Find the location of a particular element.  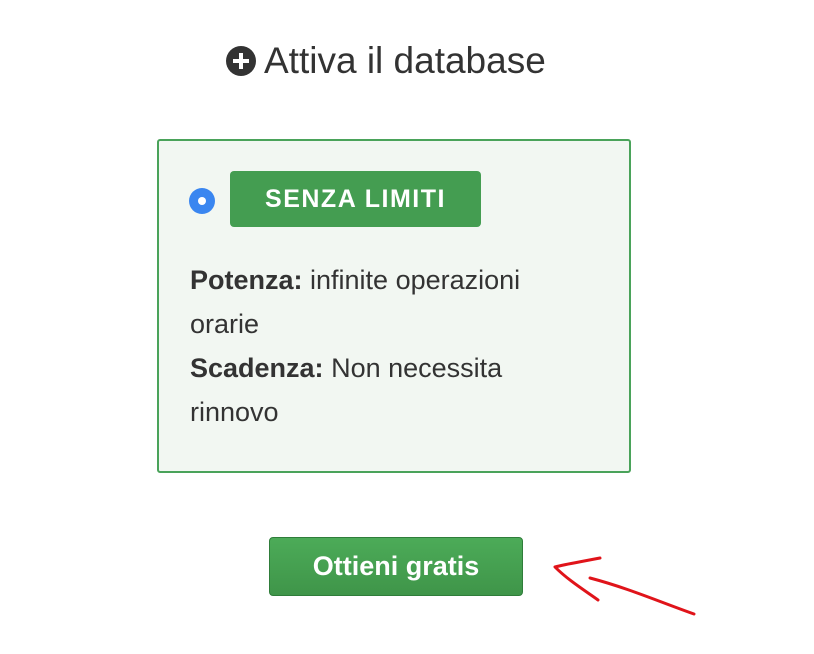

plan-expiry-line: Scadenza: Non necessita rinnovo is located at coordinates (390, 390).